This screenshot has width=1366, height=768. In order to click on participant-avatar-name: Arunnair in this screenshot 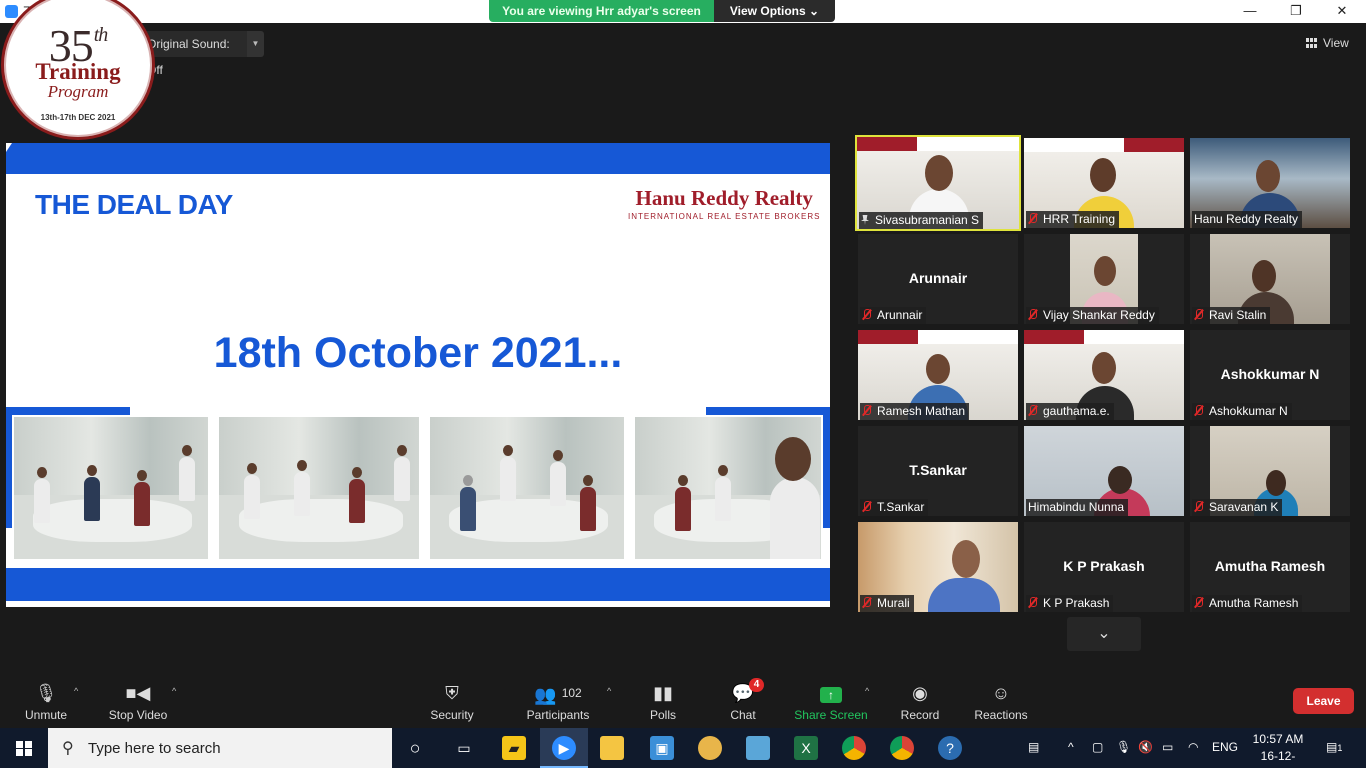, I will do `click(938, 278)`.